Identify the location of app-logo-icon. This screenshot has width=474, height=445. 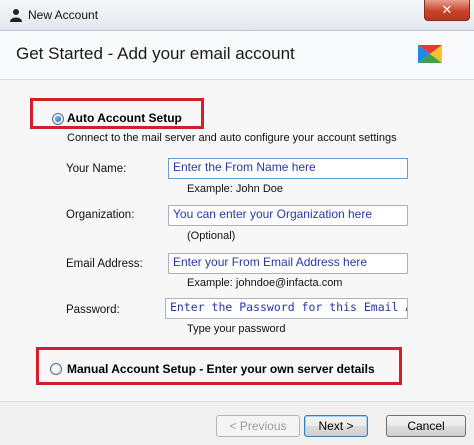
(430, 54).